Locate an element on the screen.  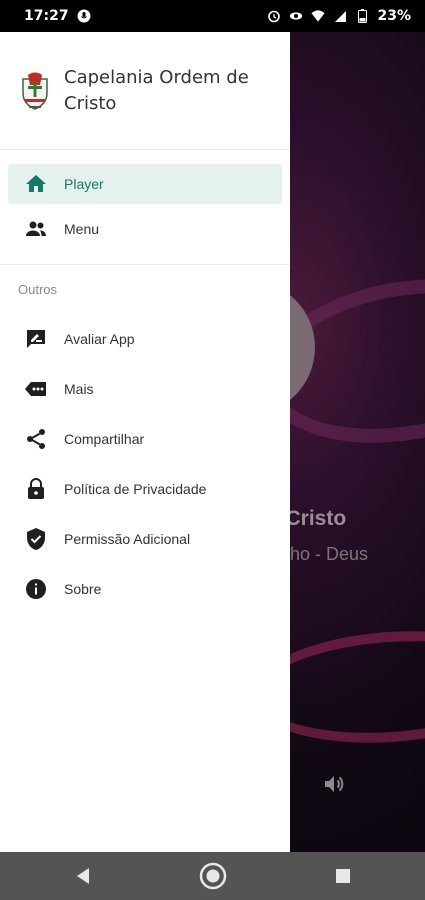
nav-item-additional-permission: Permissão Adicional is located at coordinates (145, 539).